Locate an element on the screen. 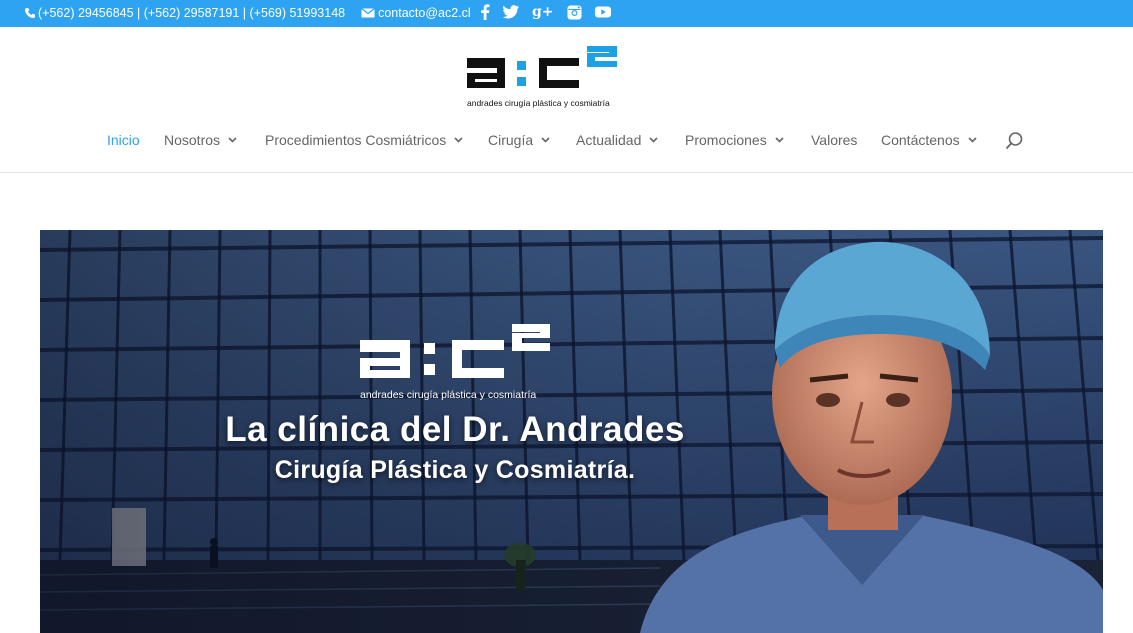  nav-item-cirugia: Cirugía is located at coordinates (519, 140).